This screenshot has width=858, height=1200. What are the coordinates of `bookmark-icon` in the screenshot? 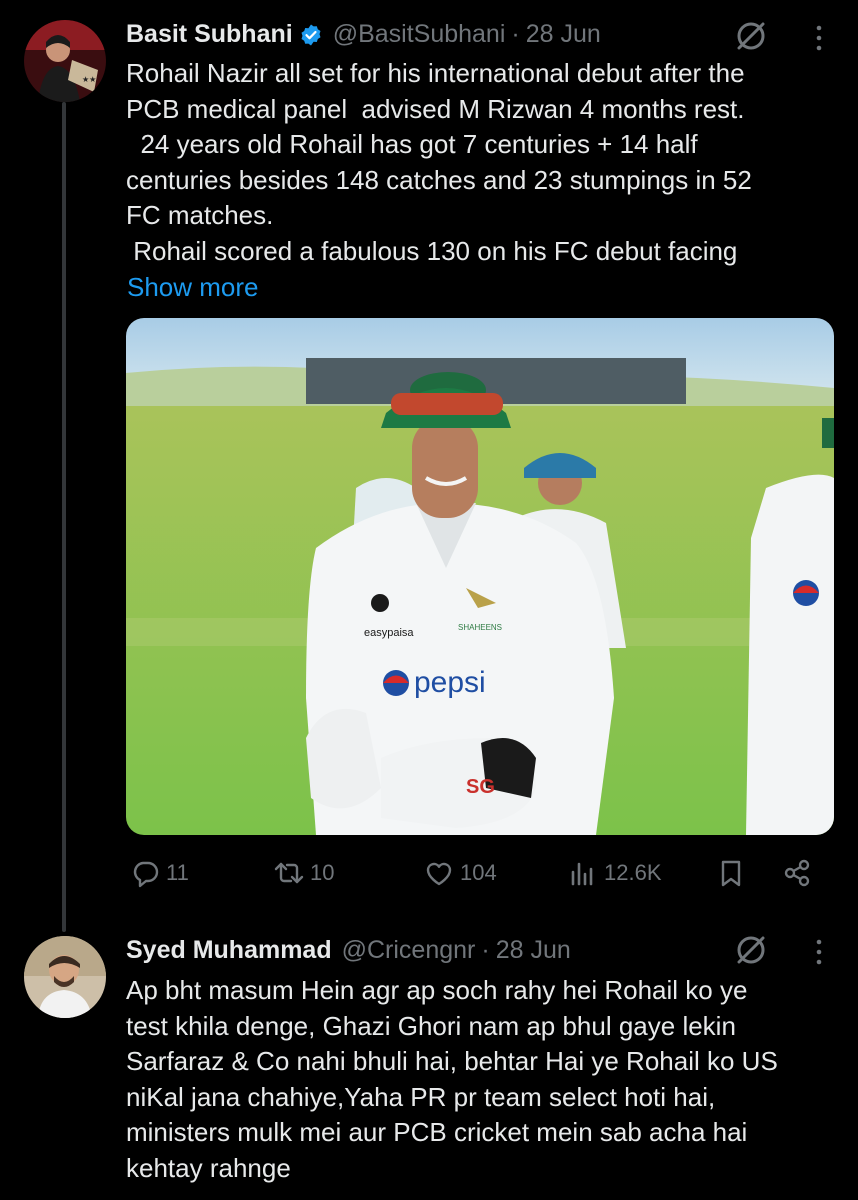 It's located at (731, 873).